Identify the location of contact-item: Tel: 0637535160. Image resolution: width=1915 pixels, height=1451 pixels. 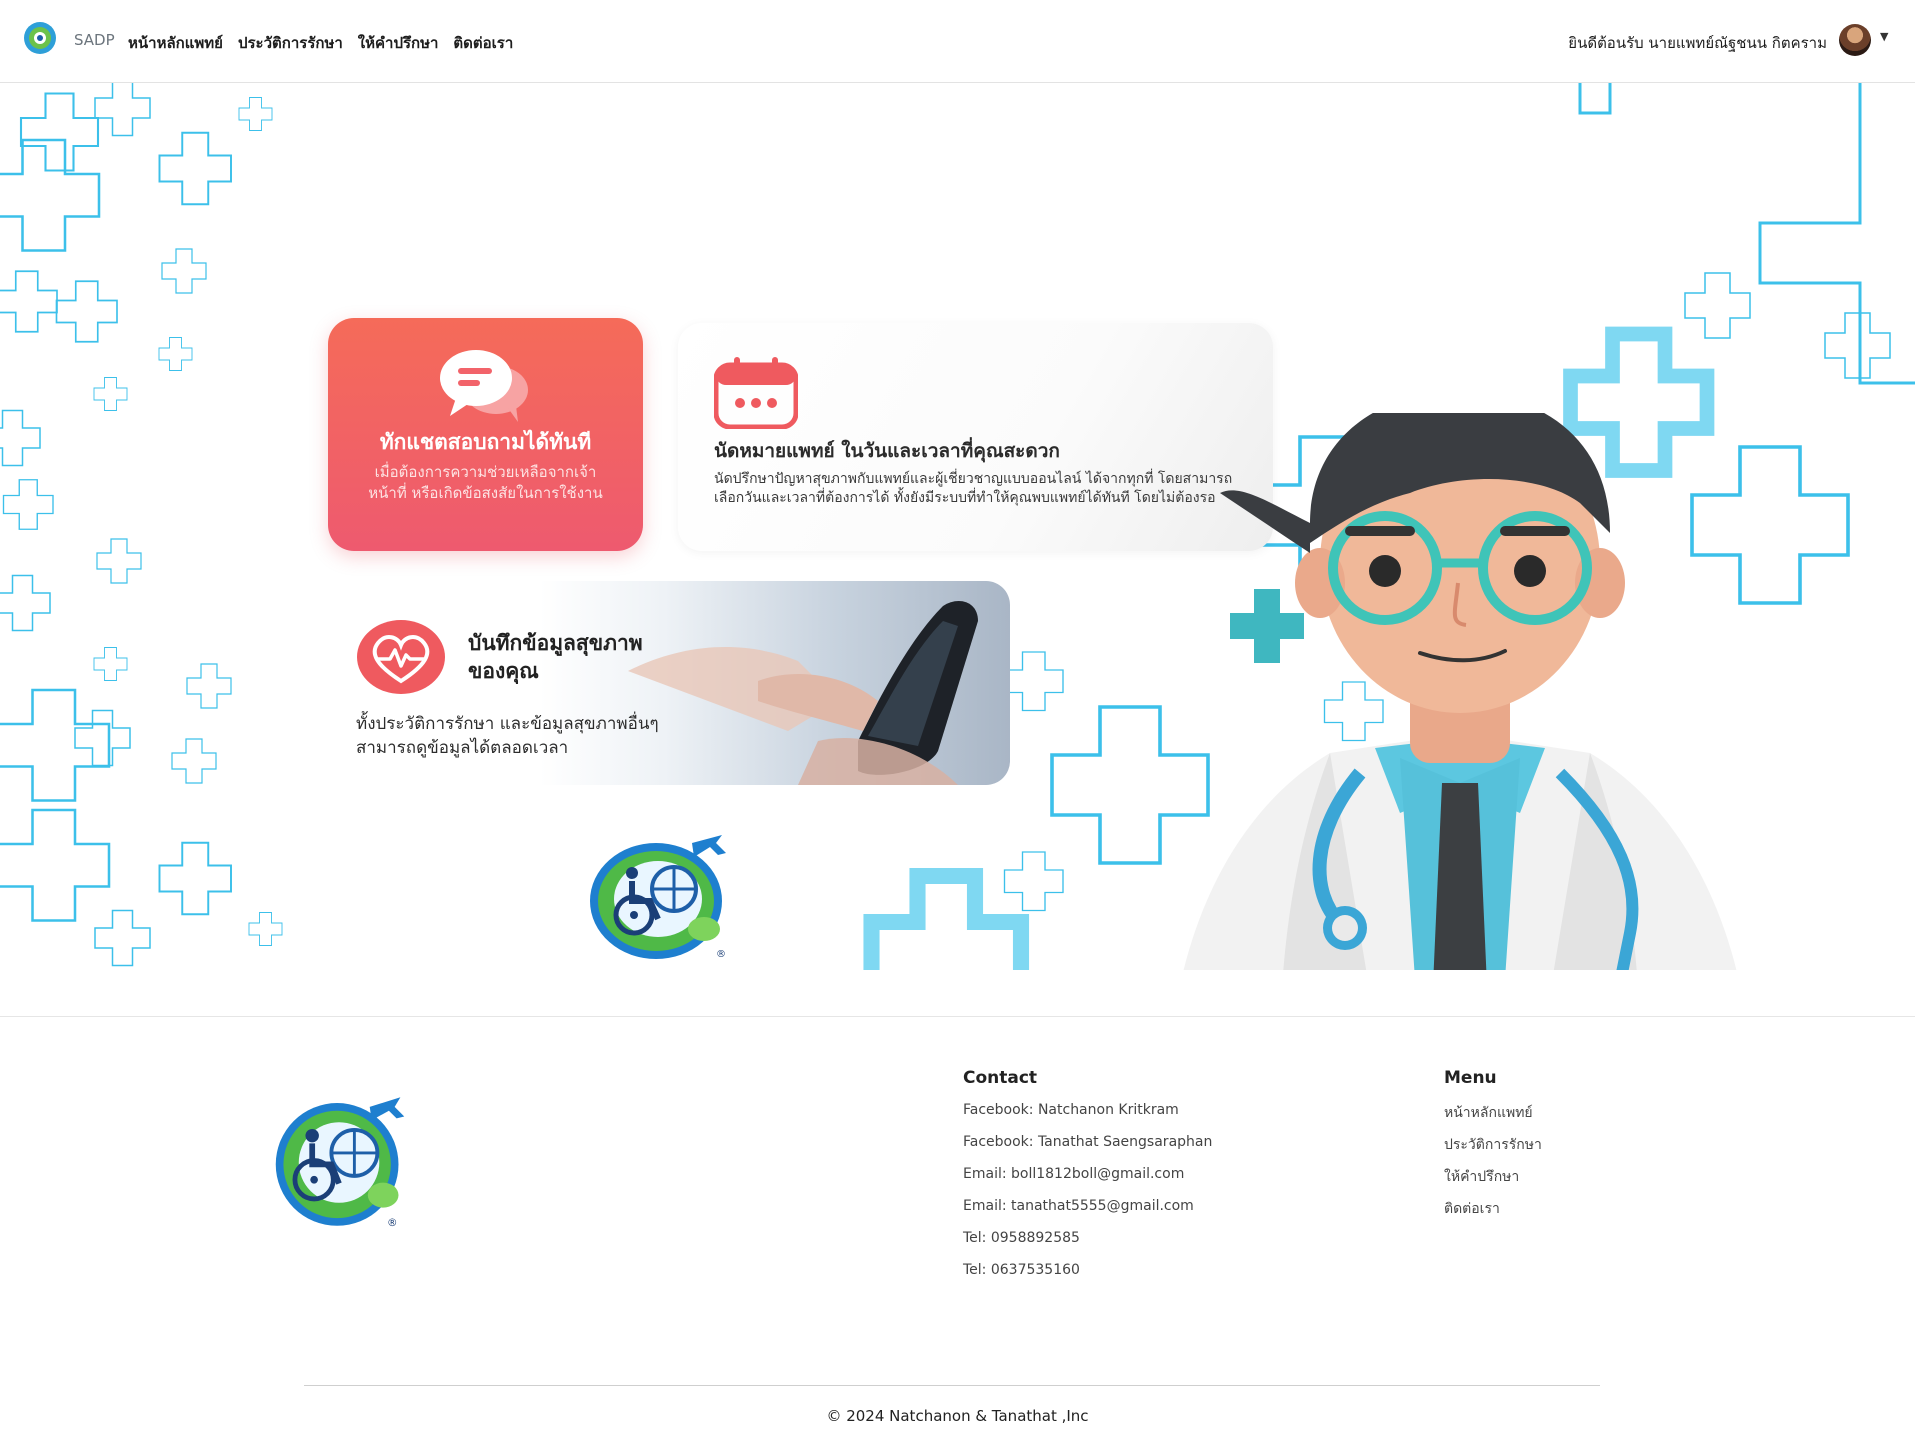
(1021, 1270).